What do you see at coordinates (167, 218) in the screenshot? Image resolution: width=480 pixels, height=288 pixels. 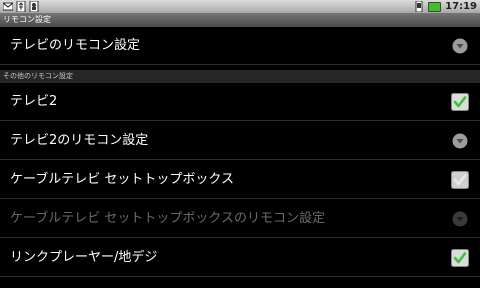 I see `row-label: ケーブルテレビ セットトップボックスのリモコン設定` at bounding box center [167, 218].